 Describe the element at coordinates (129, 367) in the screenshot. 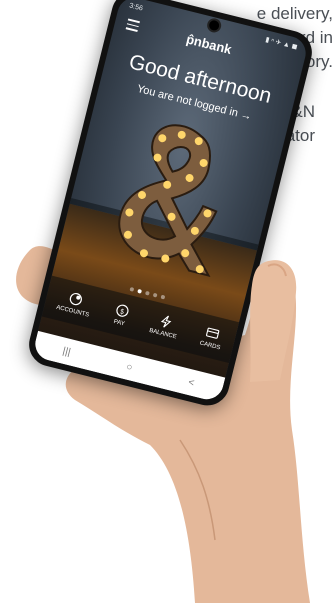

I see `home-button: ○` at that location.